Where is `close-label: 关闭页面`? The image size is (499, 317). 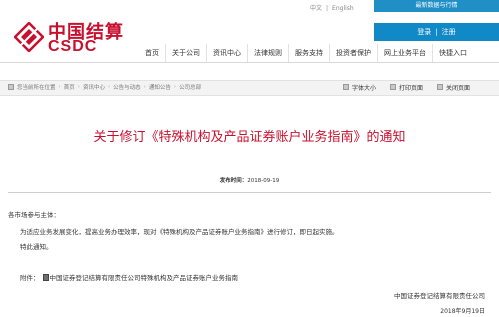 close-label: 关闭页面 is located at coordinates (458, 88).